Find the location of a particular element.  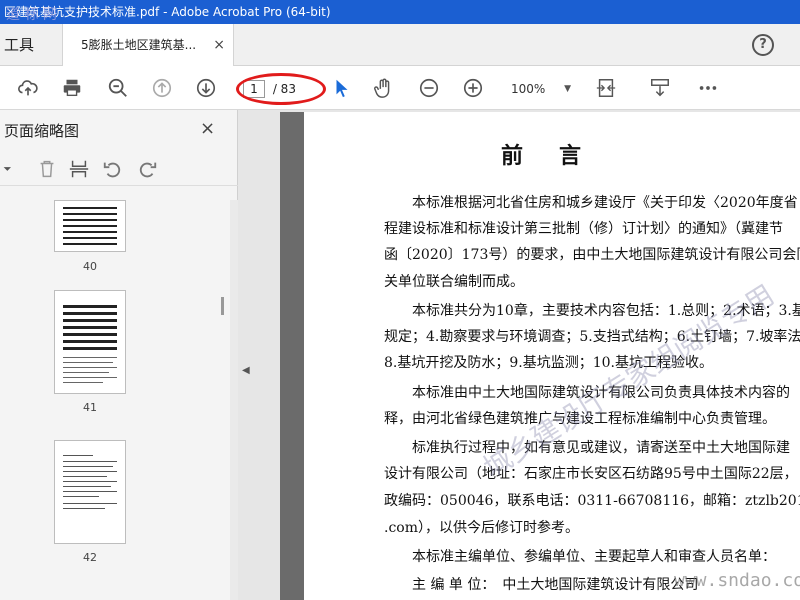

chevron-down-icon: ▼ is located at coordinates (567, 89).